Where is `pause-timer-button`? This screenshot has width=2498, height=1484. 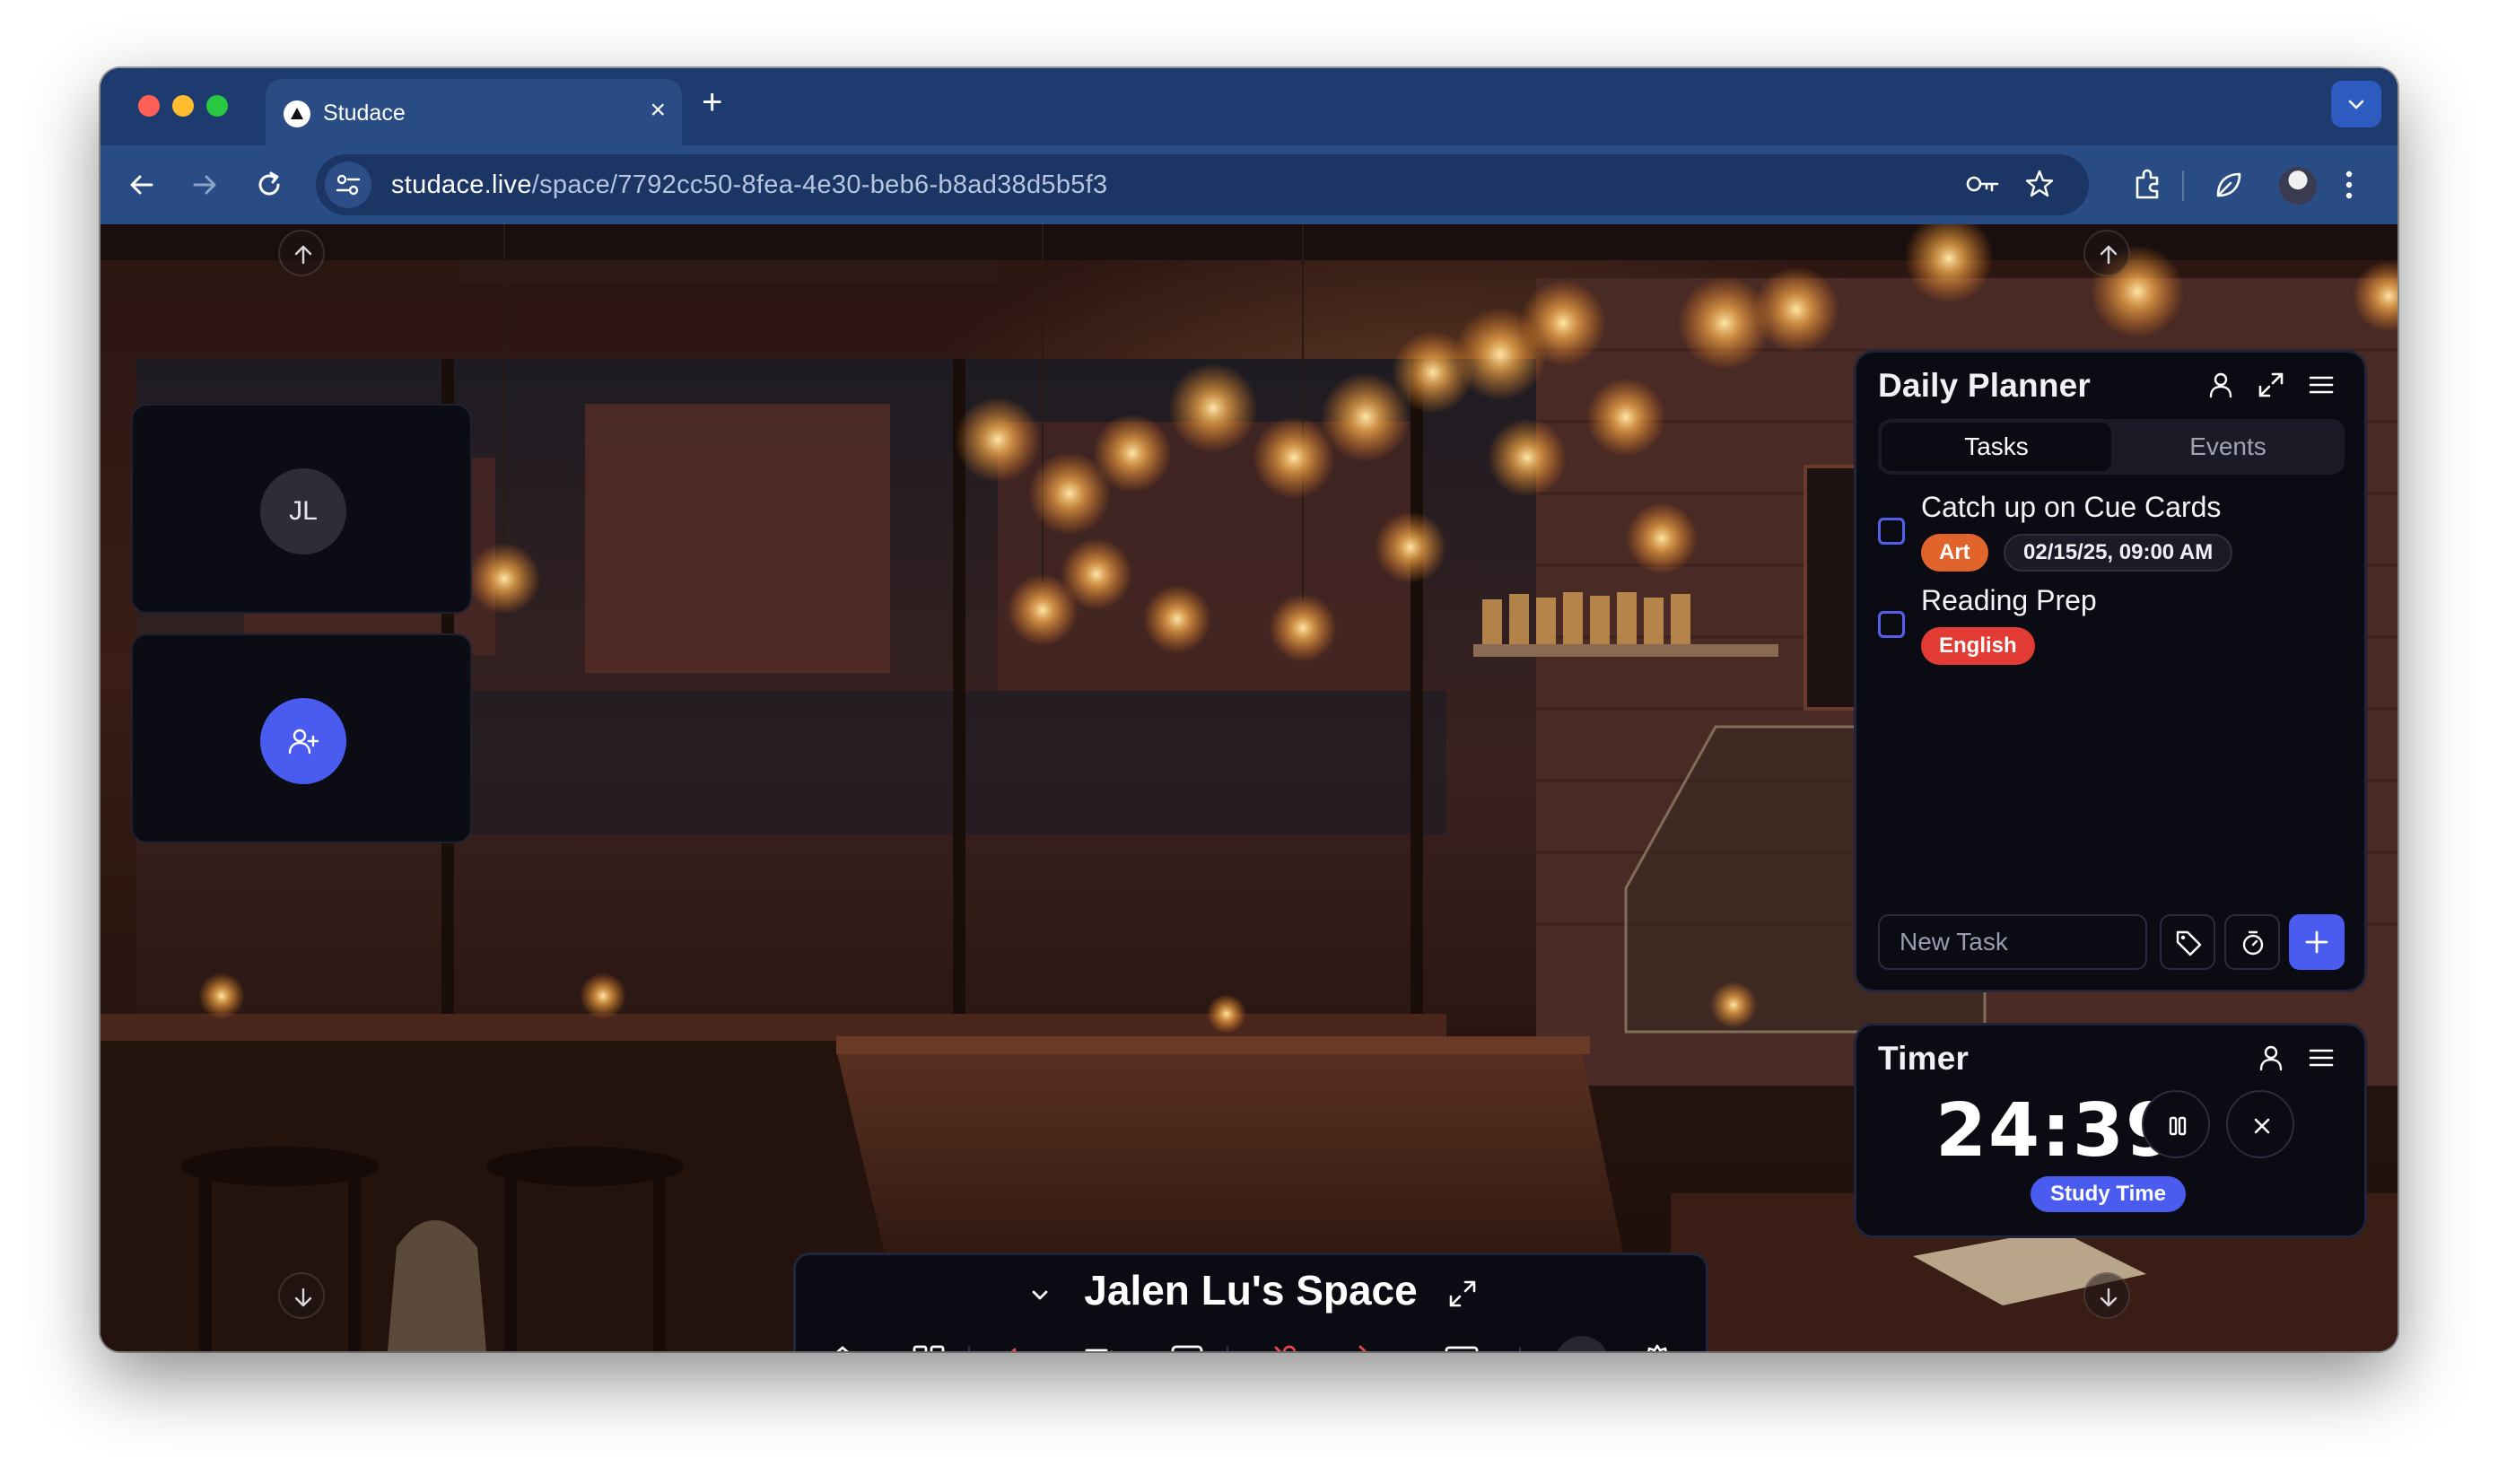
pause-timer-button is located at coordinates (2176, 1124).